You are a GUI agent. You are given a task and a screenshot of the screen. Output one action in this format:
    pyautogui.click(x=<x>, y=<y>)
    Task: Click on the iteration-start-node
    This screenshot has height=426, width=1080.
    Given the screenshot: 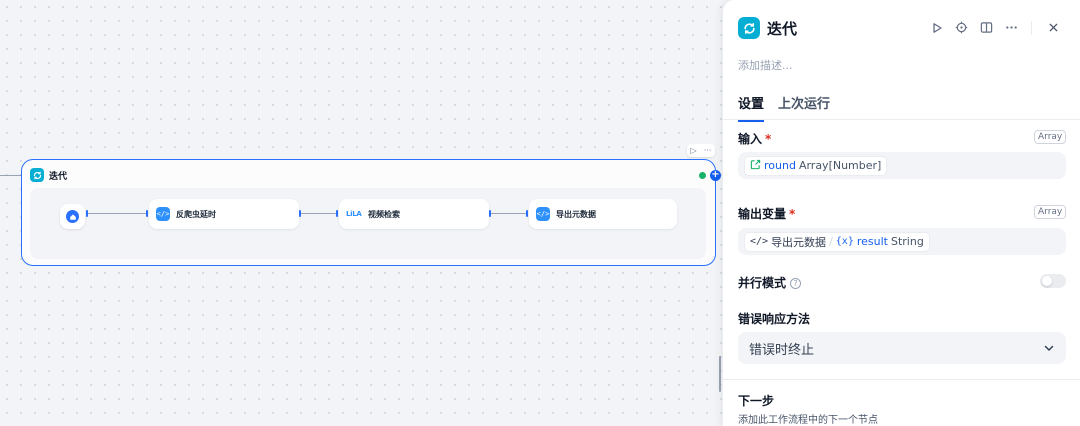 What is the action you would take?
    pyautogui.click(x=72, y=216)
    